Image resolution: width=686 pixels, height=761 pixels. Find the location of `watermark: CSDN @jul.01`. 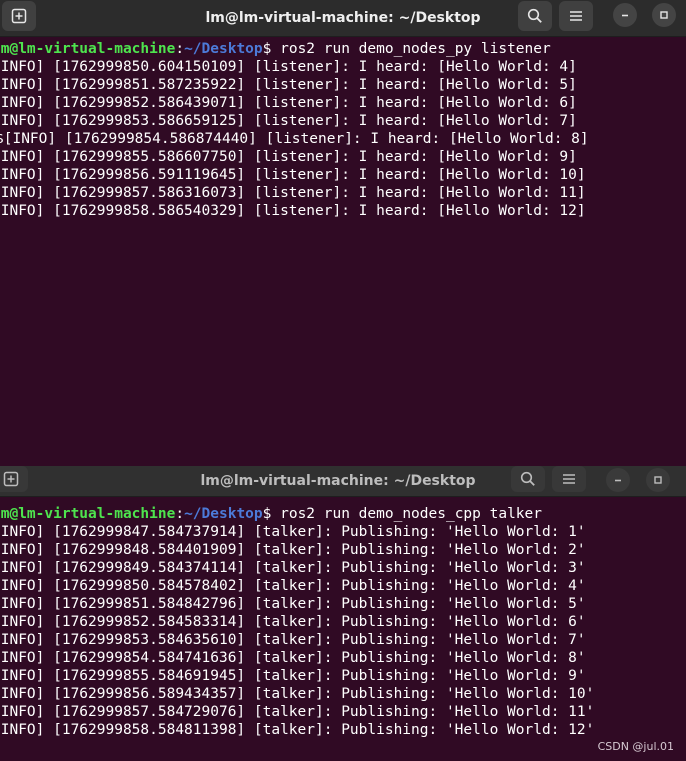

watermark: CSDN @jul.01 is located at coordinates (635, 746).